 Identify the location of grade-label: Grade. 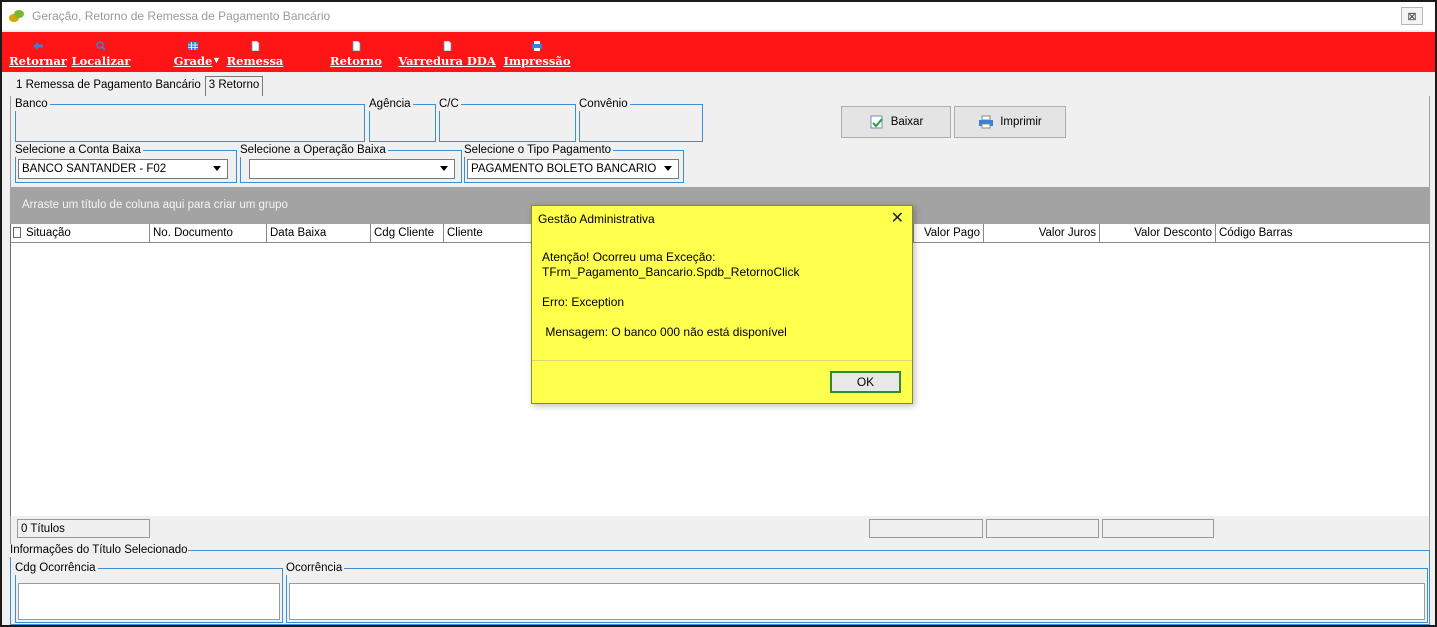
(193, 61).